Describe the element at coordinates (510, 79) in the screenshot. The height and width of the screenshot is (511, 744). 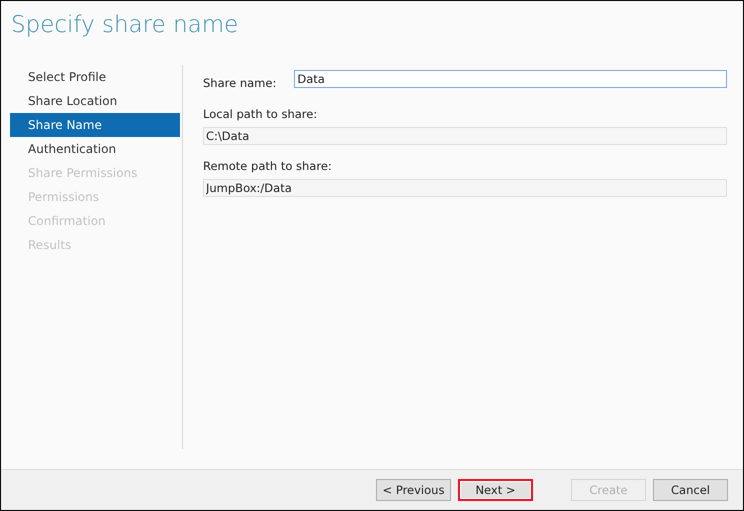
I see `input-field: Data` at that location.